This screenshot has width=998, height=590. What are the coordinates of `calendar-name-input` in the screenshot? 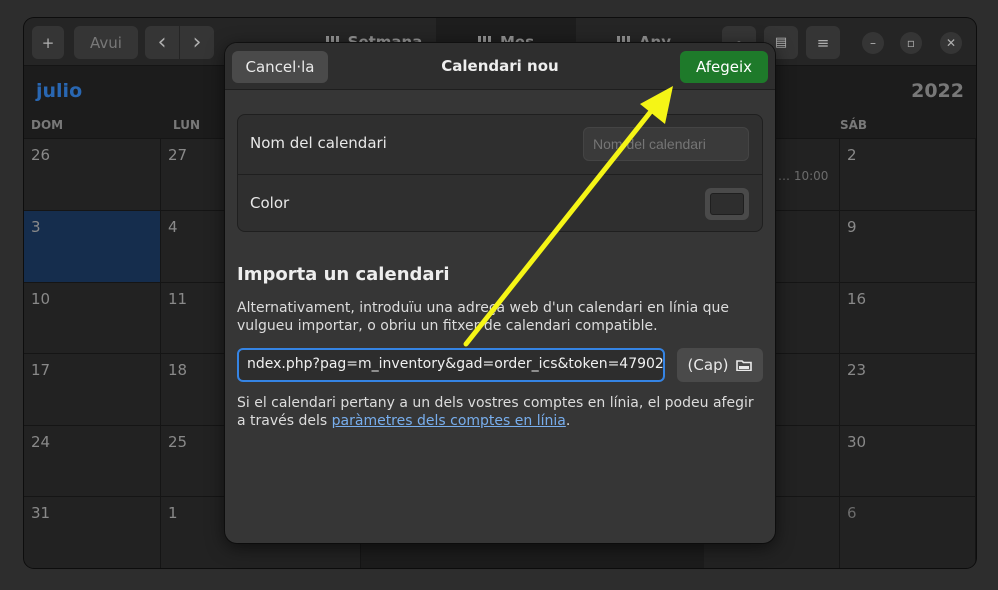 It's located at (666, 144).